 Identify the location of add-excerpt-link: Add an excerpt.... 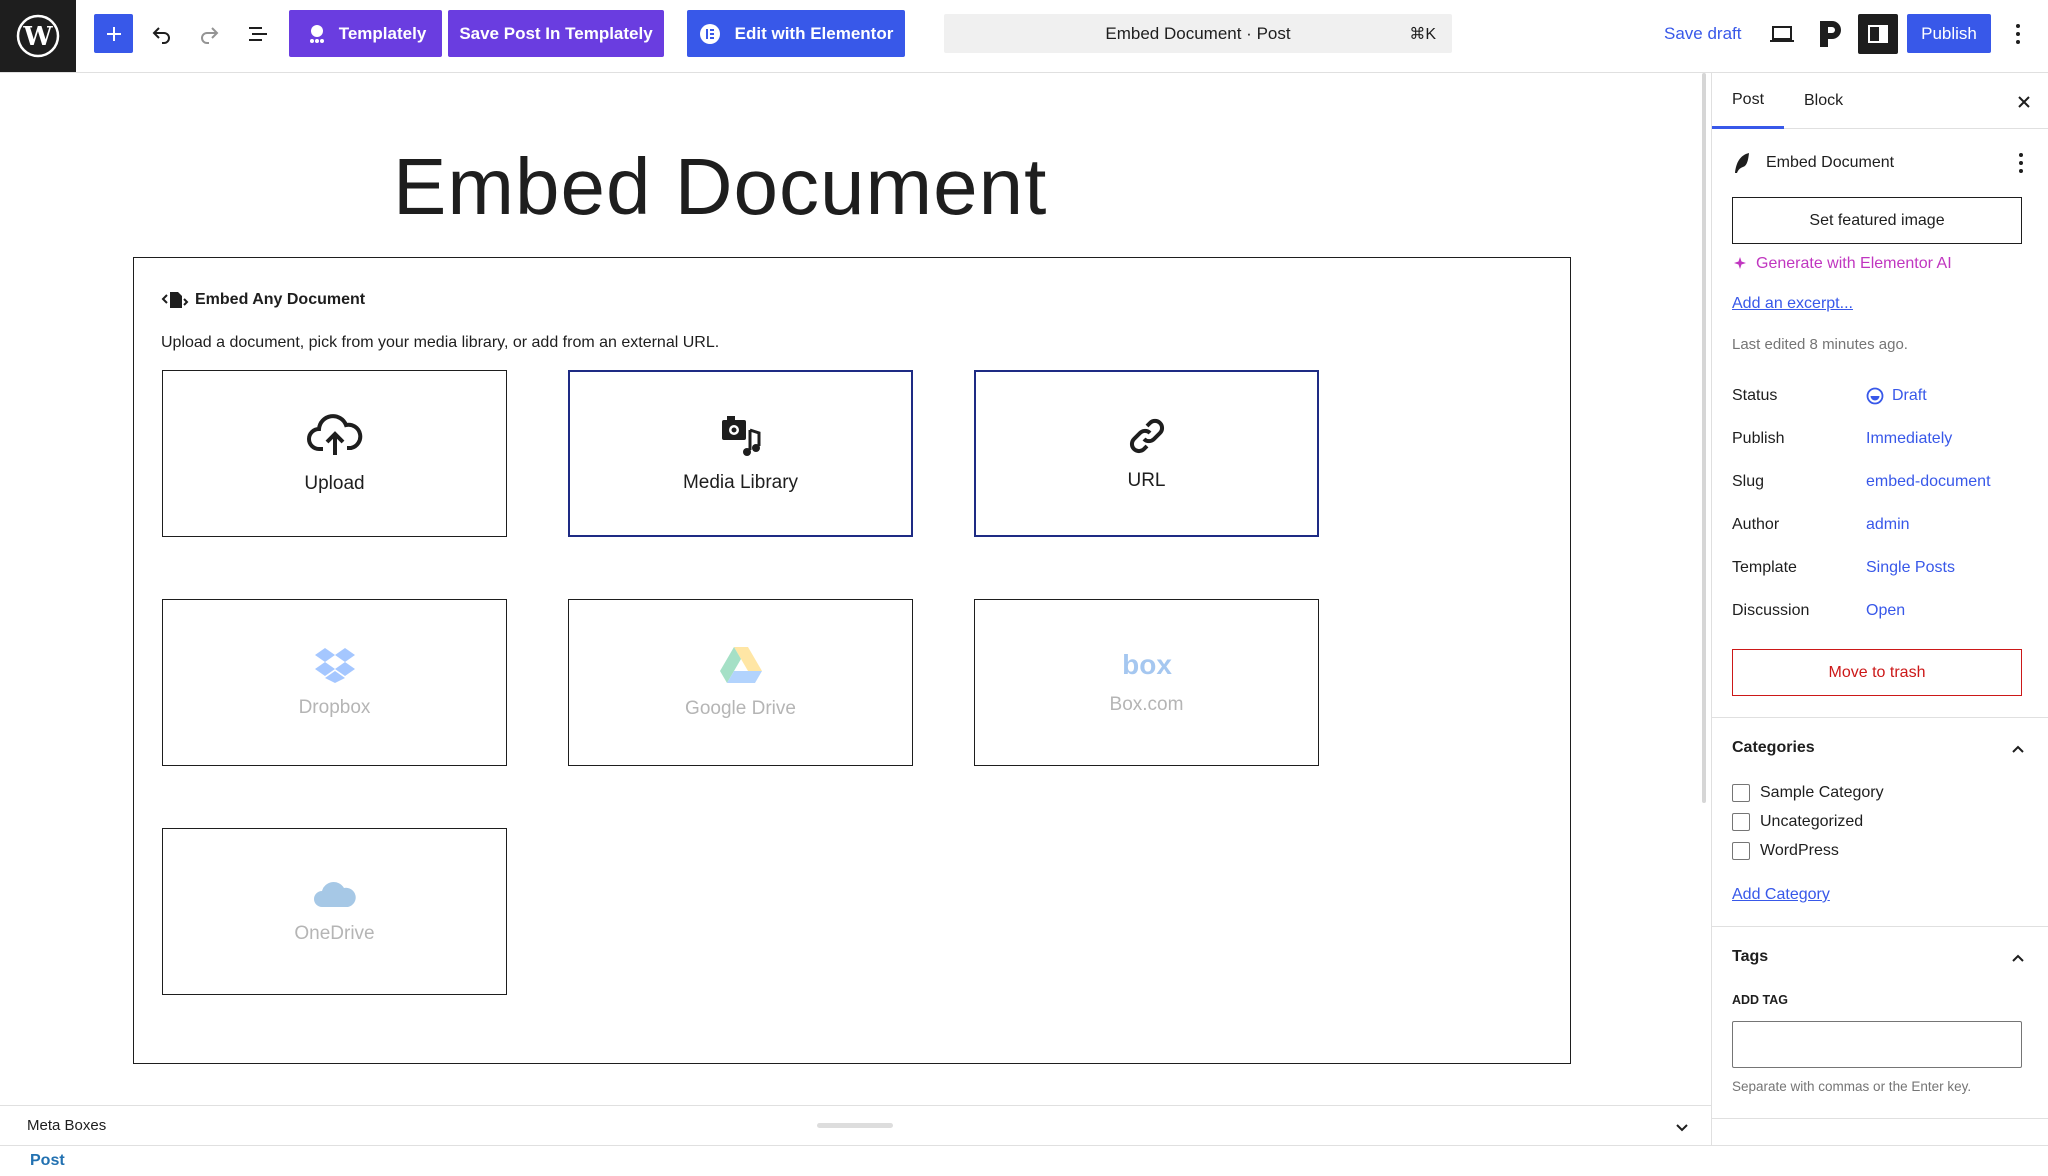
(1792, 304).